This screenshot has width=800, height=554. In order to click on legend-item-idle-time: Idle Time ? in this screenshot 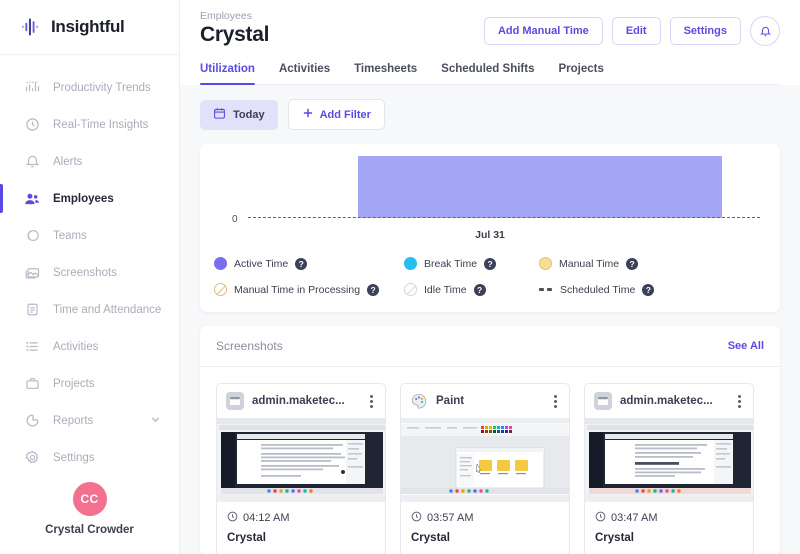, I will do `click(471, 289)`.